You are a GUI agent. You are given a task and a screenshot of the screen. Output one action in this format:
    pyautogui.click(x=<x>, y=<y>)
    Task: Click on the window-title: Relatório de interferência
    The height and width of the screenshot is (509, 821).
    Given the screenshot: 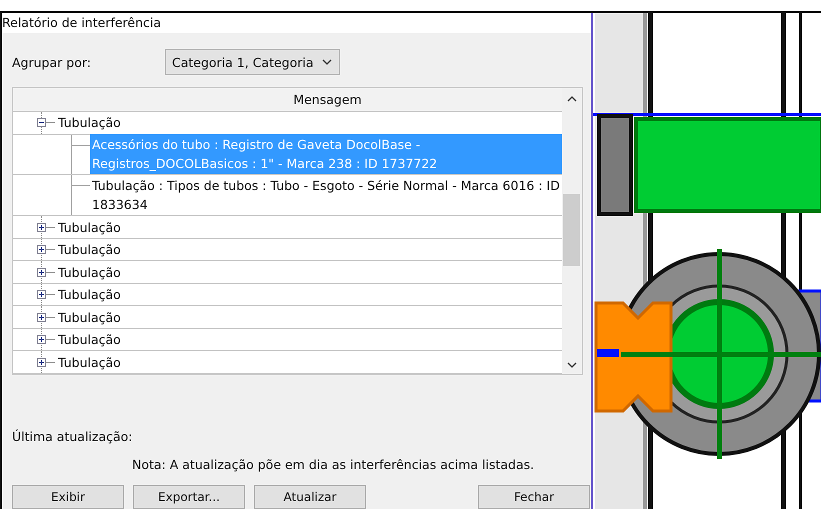 What is the action you would take?
    pyautogui.click(x=296, y=23)
    